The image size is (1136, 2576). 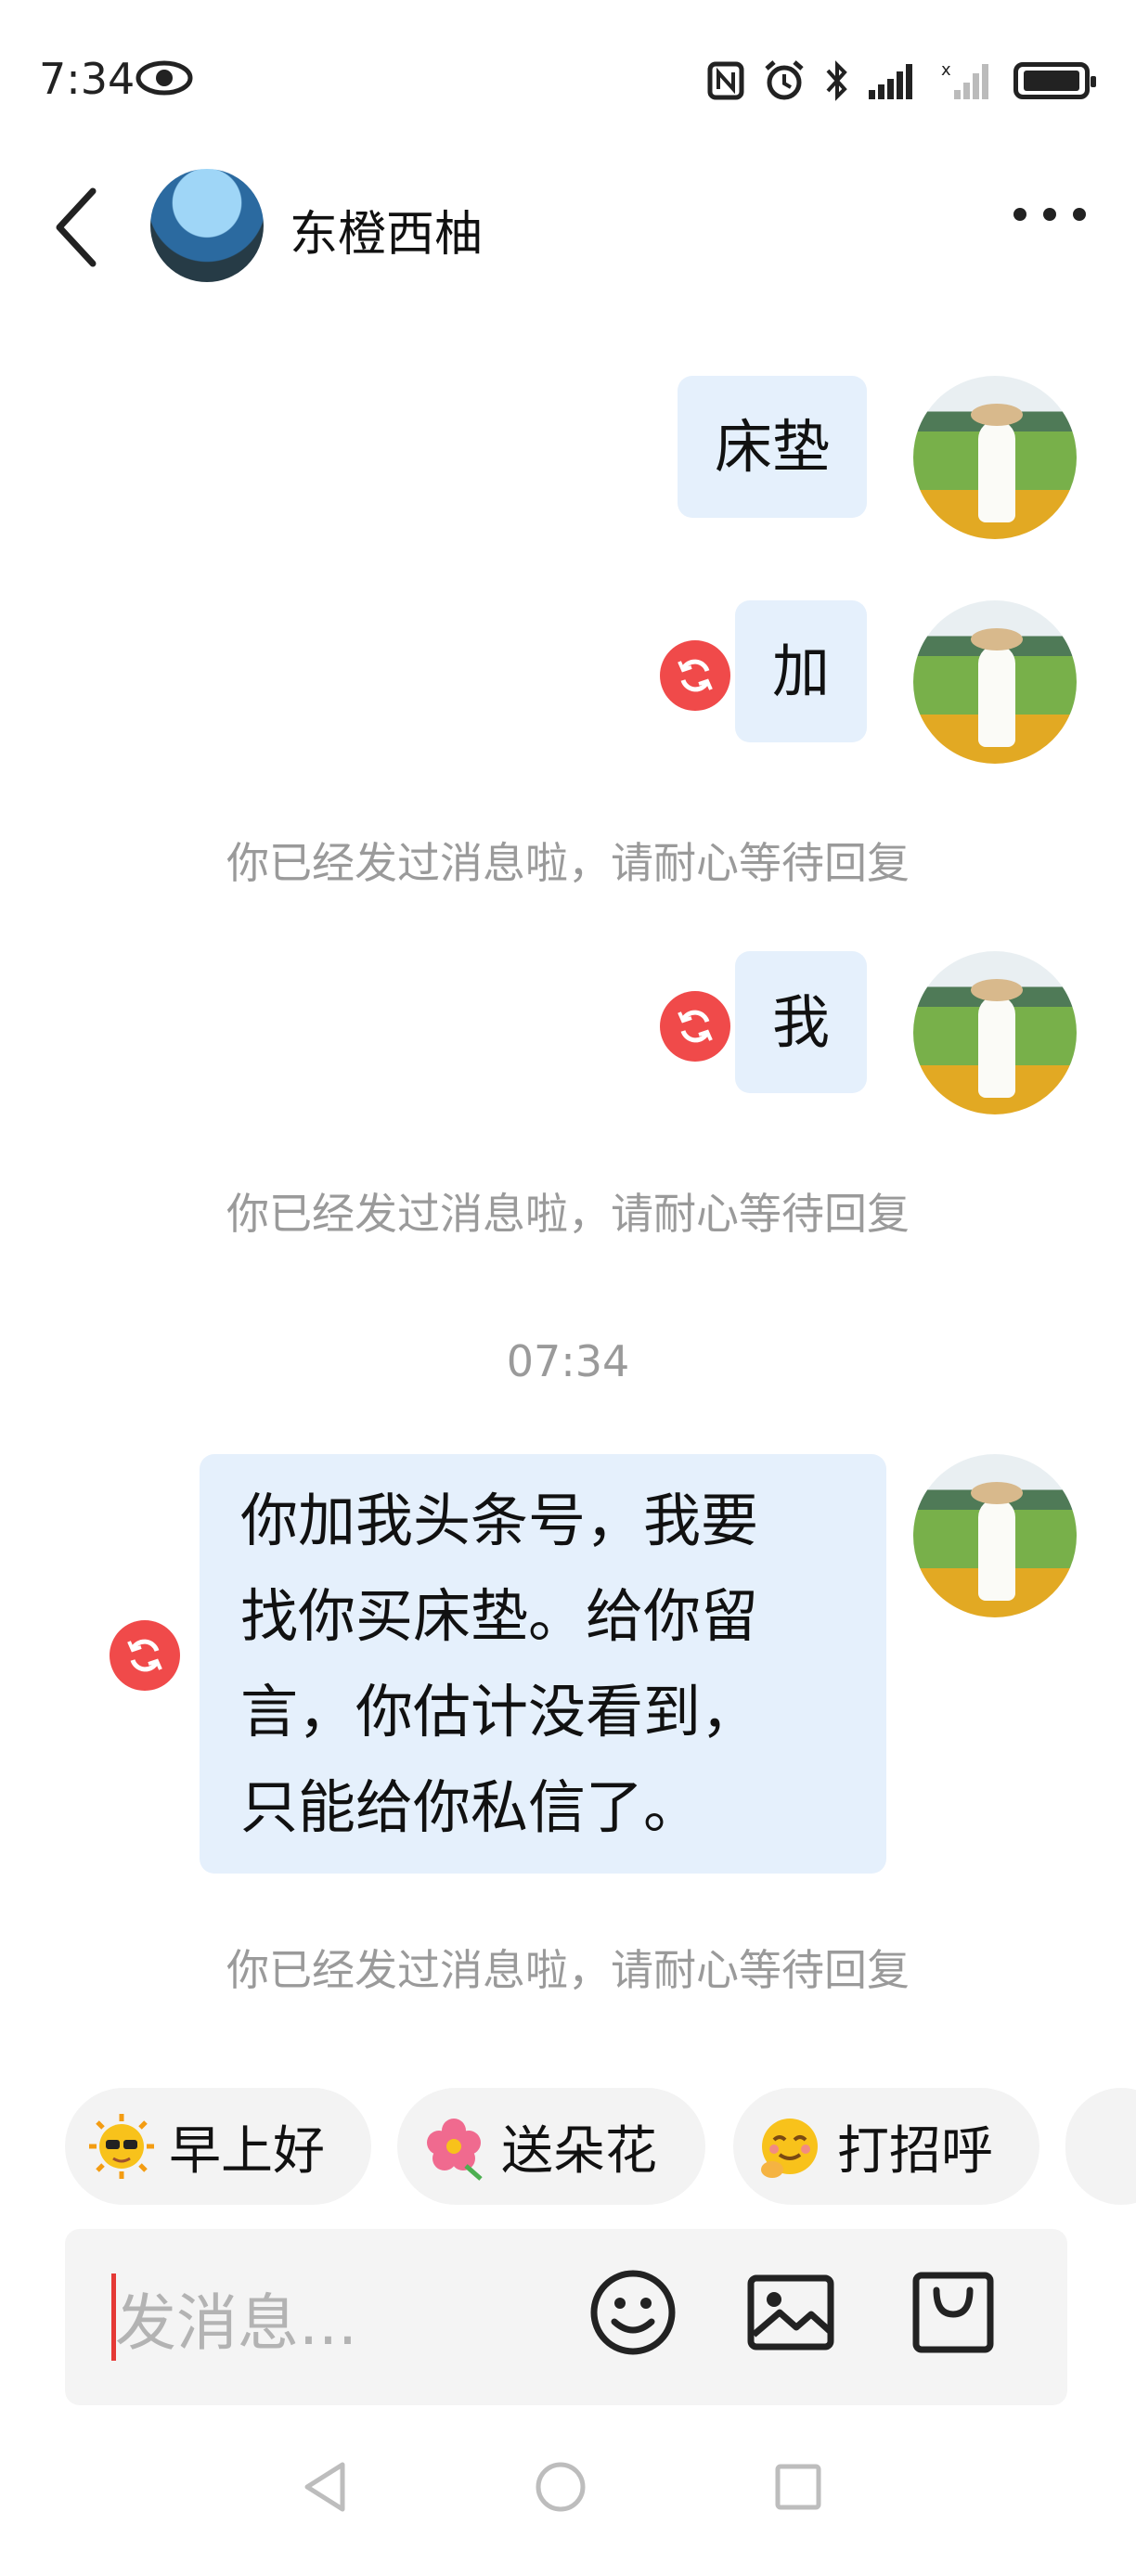 What do you see at coordinates (1100, 2146) in the screenshot?
I see `quick-reply-partial` at bounding box center [1100, 2146].